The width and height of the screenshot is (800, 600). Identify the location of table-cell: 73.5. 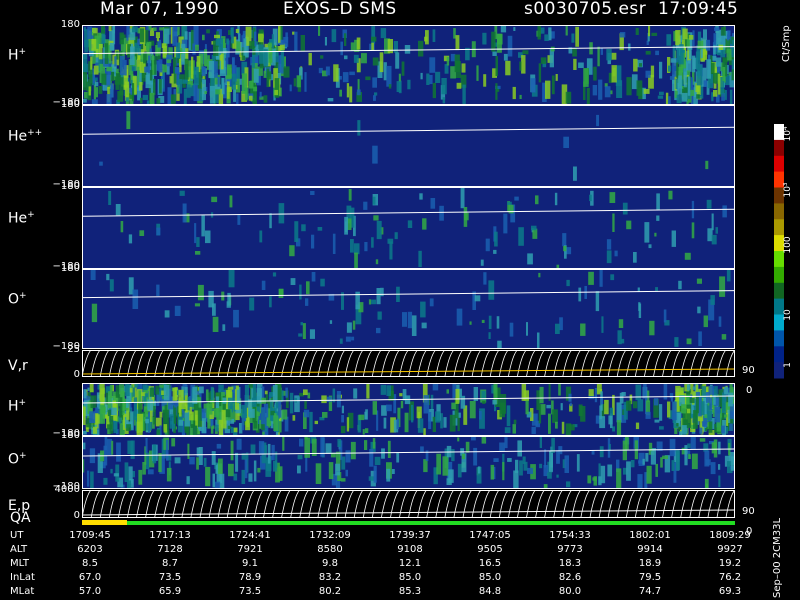
(250, 591).